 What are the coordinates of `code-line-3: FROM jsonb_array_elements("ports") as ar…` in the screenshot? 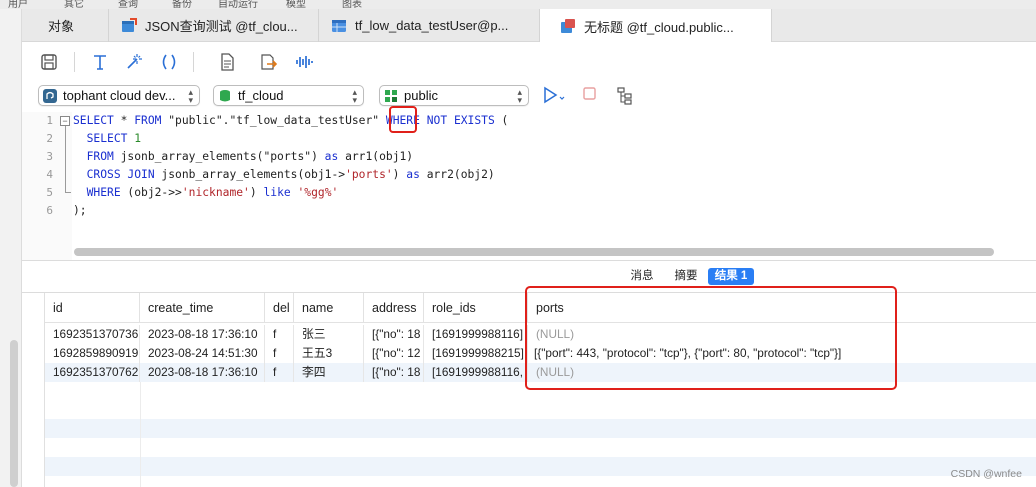 It's located at (250, 156).